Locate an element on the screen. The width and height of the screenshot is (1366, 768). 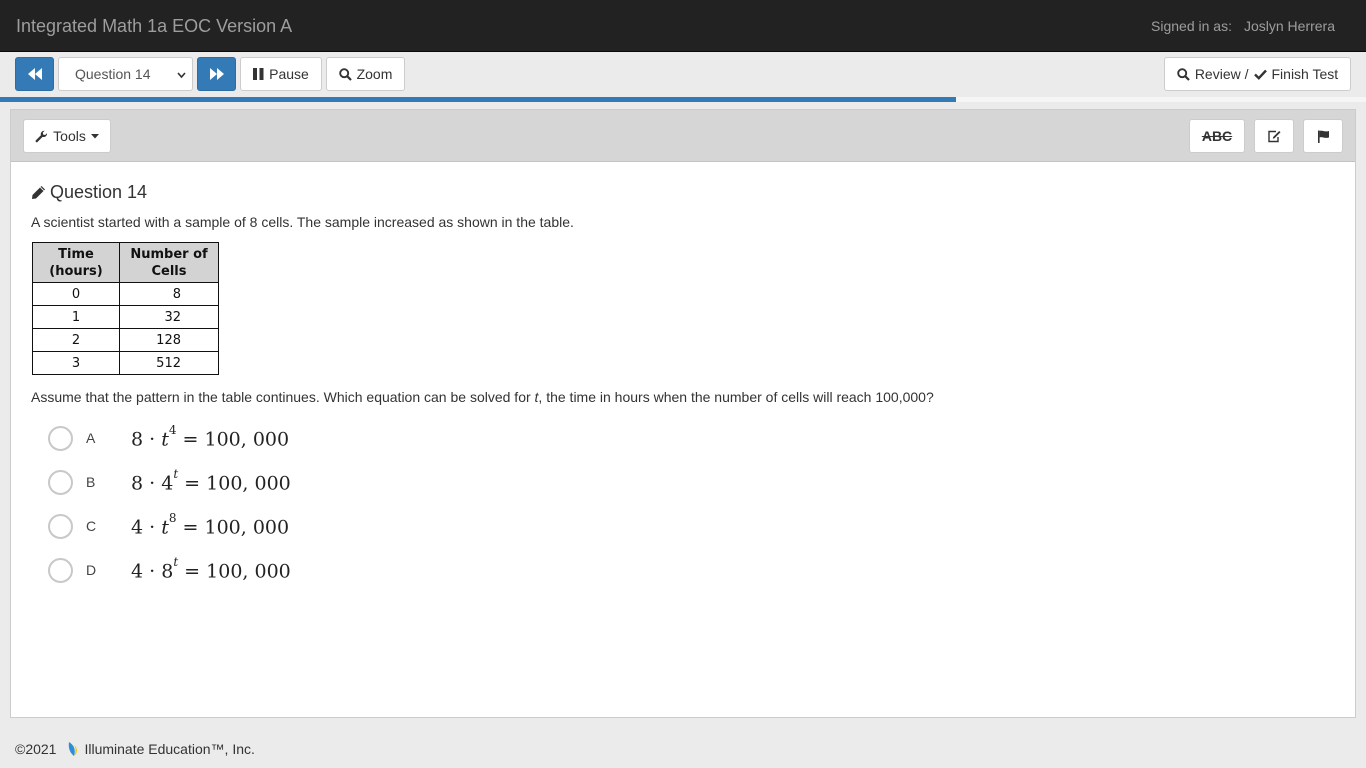
tools-label: Tools is located at coordinates (69, 136).